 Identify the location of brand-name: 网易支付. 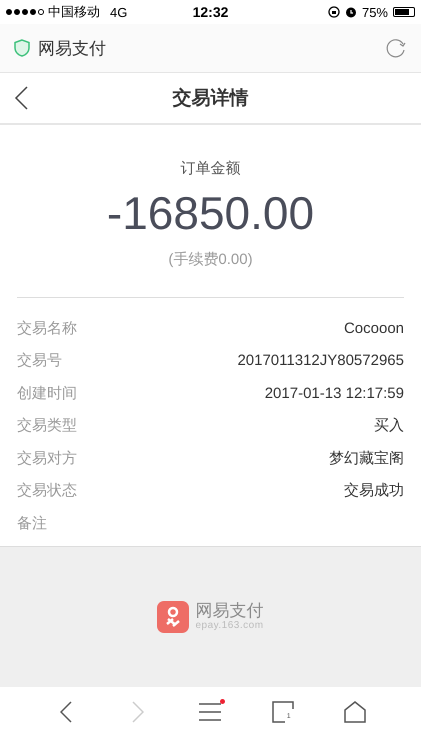
(229, 611).